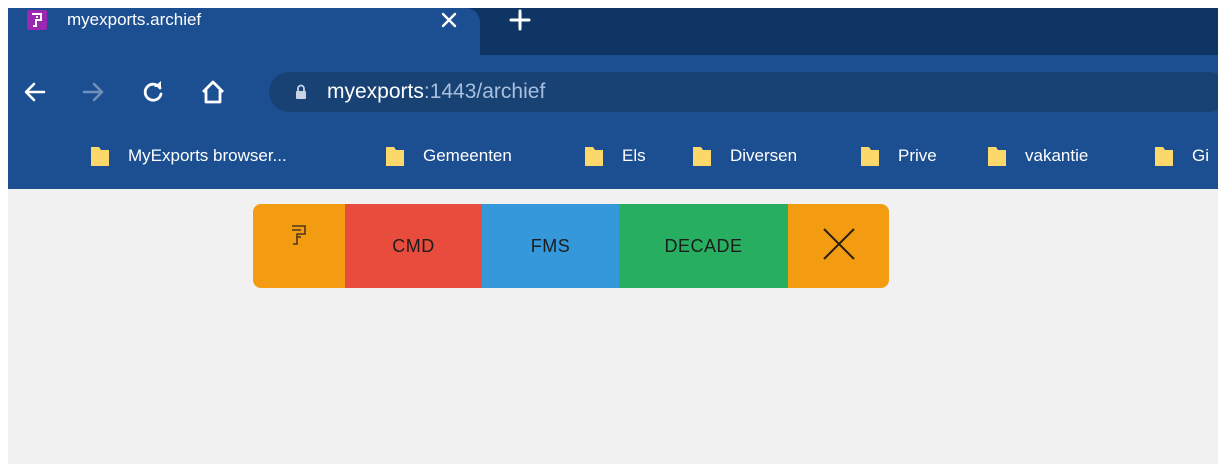 The height and width of the screenshot is (464, 1218). Describe the element at coordinates (634, 155) in the screenshot. I see `bookmark-label: Els` at that location.